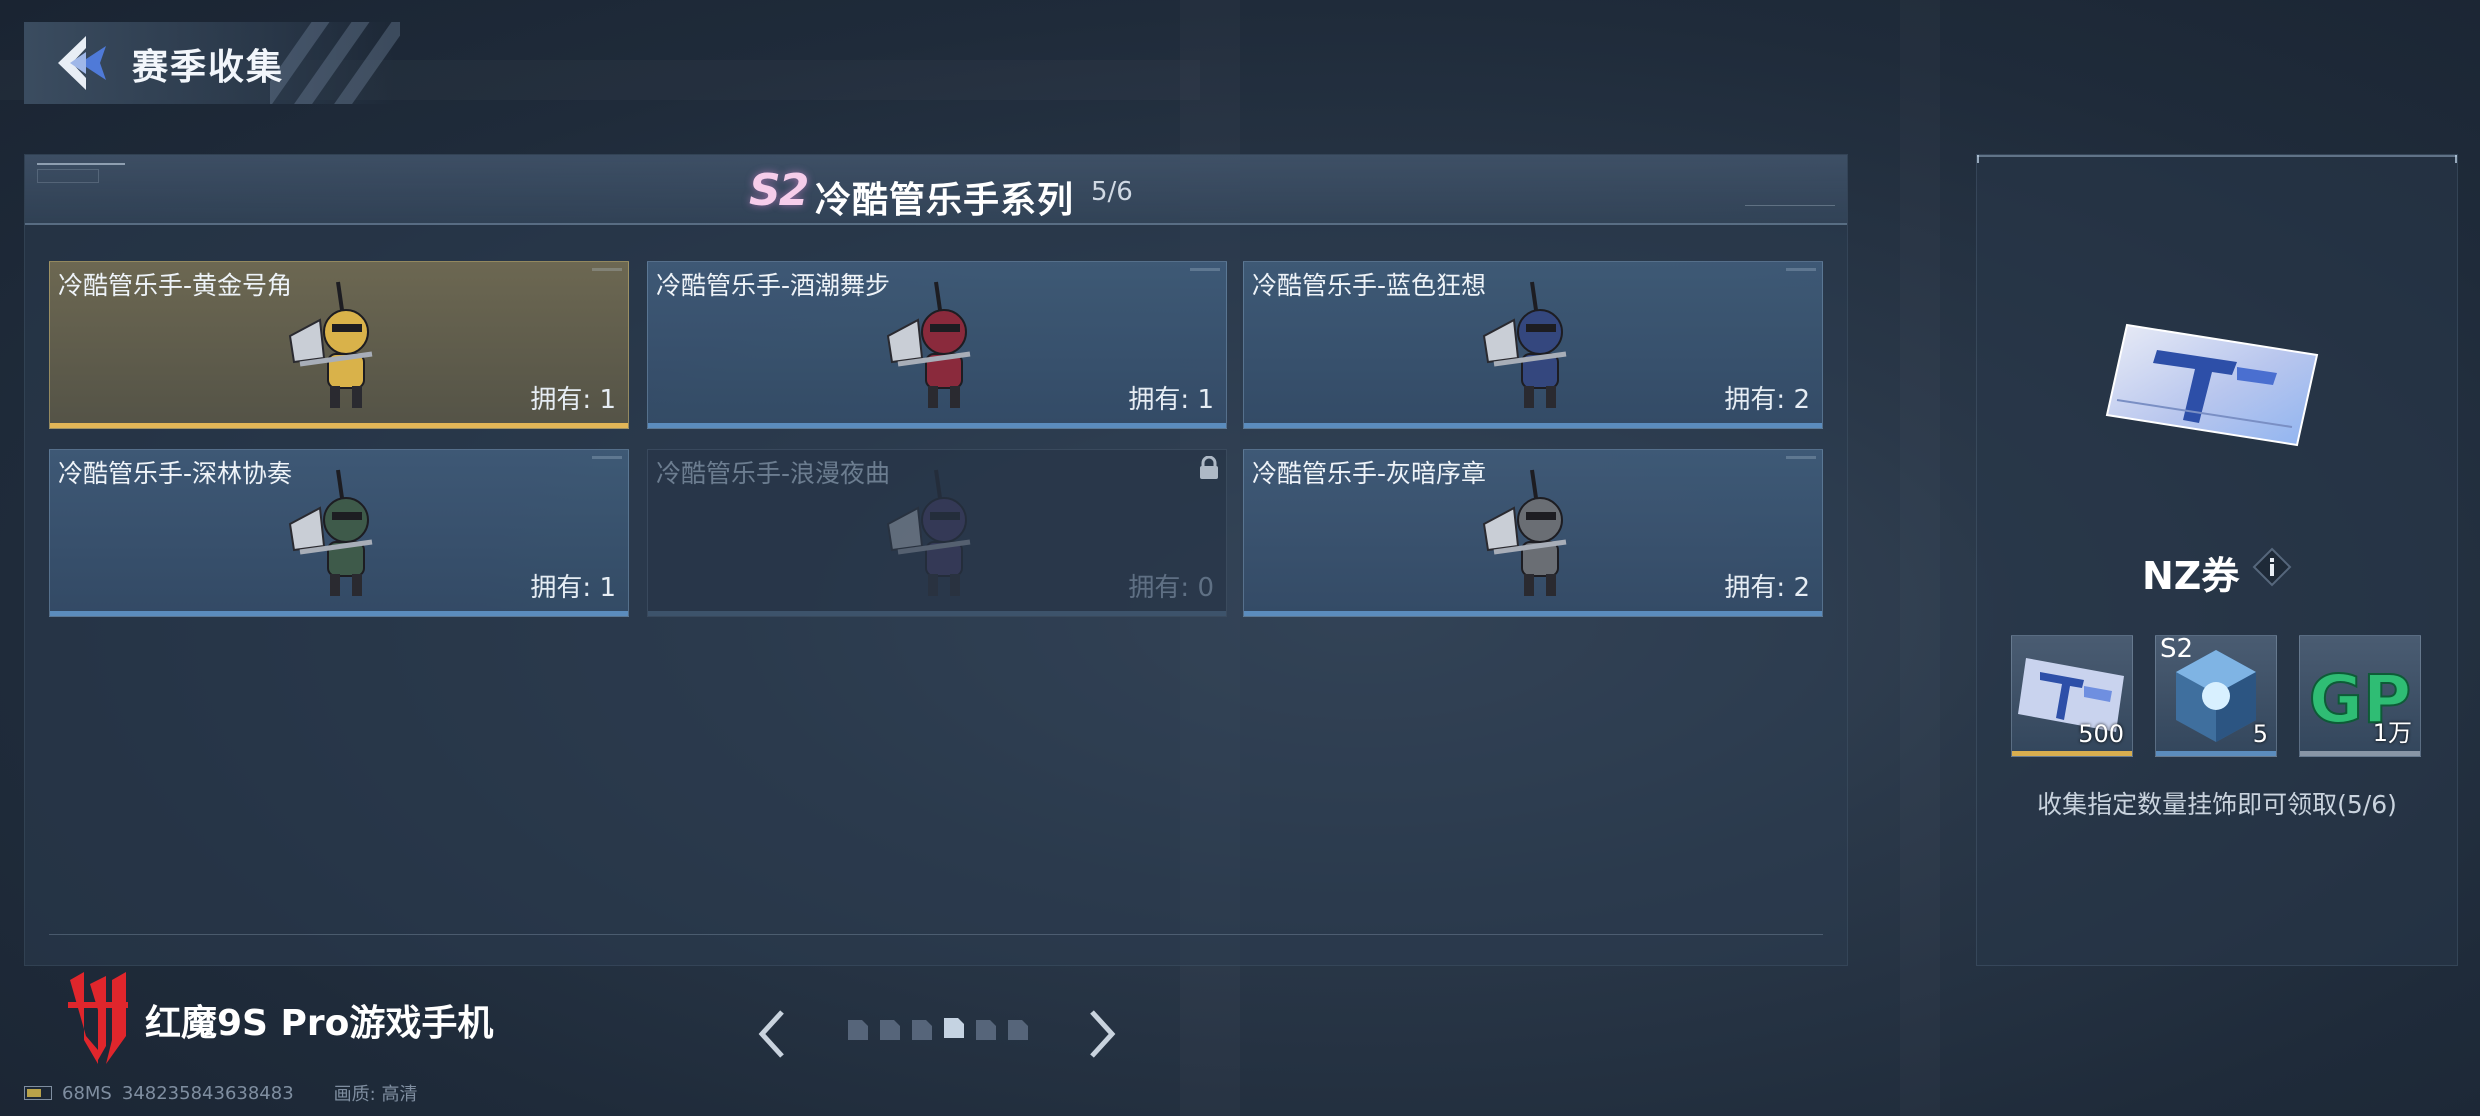 This screenshot has width=2480, height=1116. Describe the element at coordinates (2272, 567) in the screenshot. I see `info-icon` at that location.